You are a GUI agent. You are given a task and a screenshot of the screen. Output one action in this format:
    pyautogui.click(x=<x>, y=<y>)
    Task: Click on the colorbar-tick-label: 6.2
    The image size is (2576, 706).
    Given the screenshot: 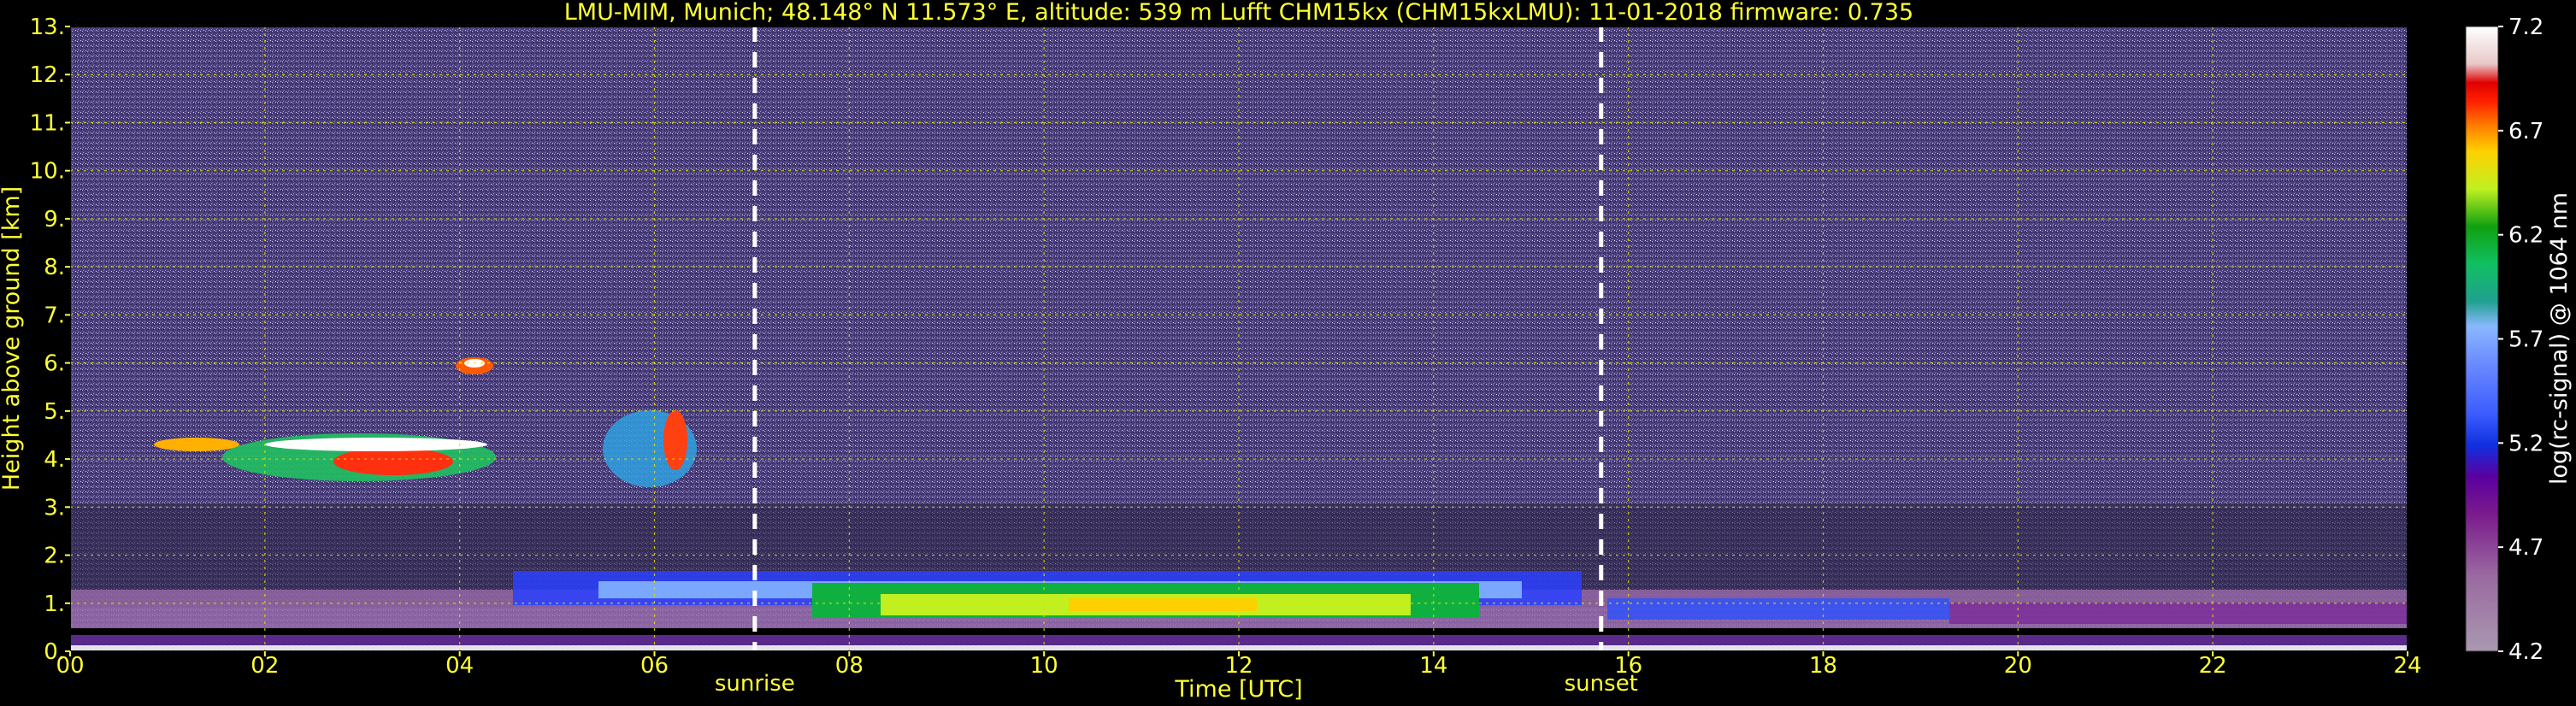 What is the action you would take?
    pyautogui.click(x=2526, y=236)
    